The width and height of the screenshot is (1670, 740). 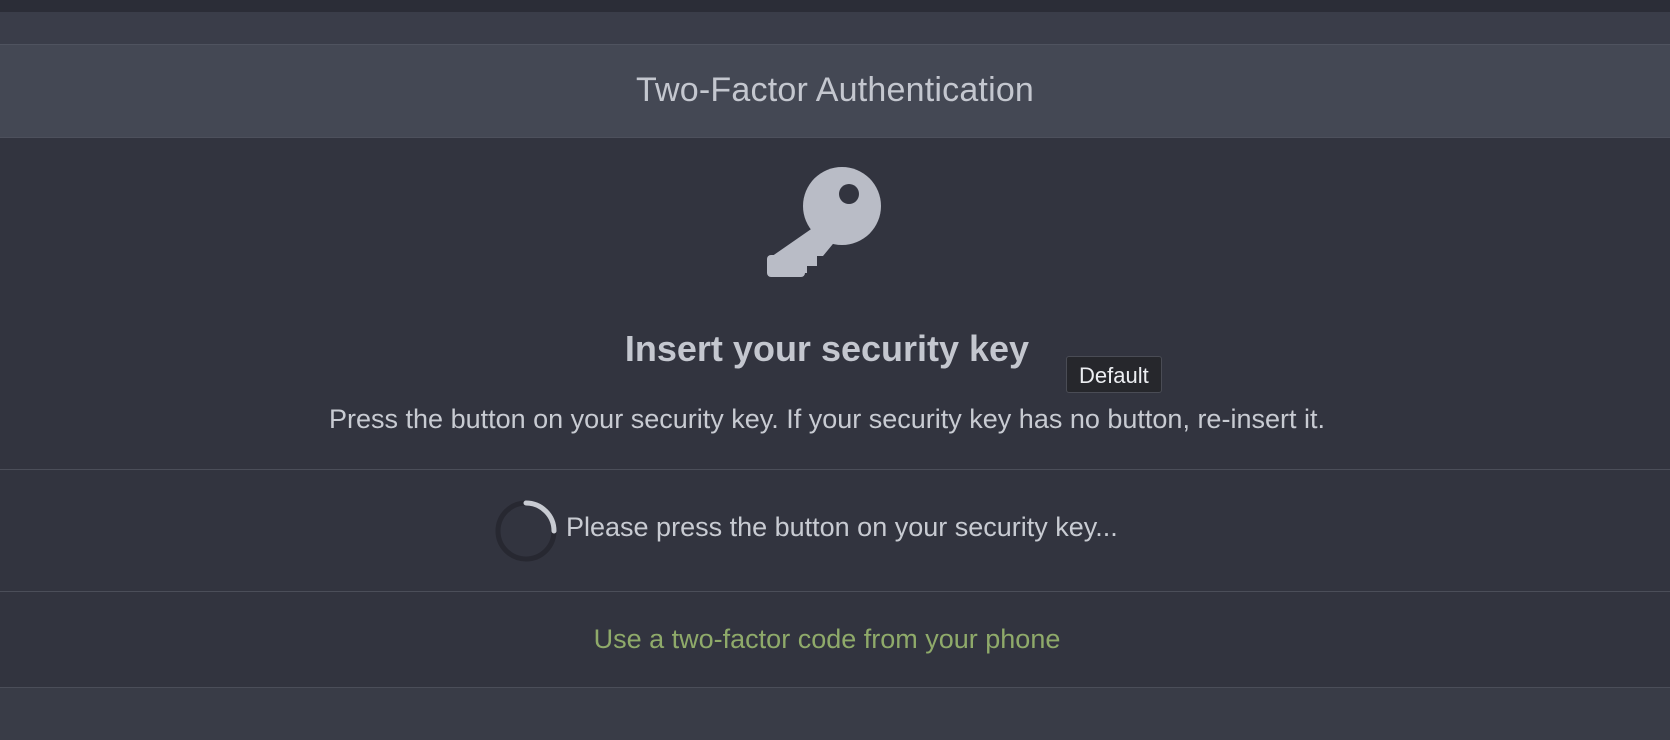 What do you see at coordinates (526, 531) in the screenshot?
I see `loading-spinner-icon` at bounding box center [526, 531].